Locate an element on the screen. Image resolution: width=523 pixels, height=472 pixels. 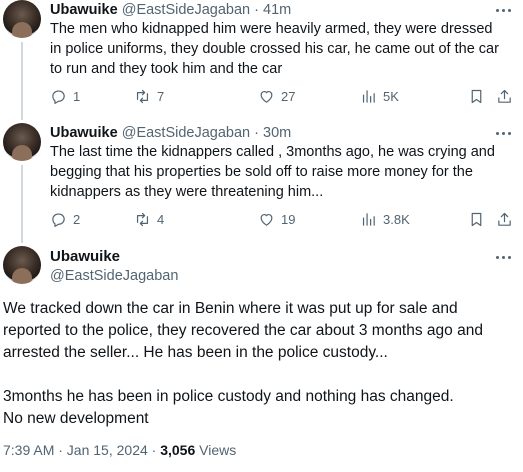
tweet-meta: 7:39 AM · Jan 15, 2024 · 3,056 Views is located at coordinates (119, 450).